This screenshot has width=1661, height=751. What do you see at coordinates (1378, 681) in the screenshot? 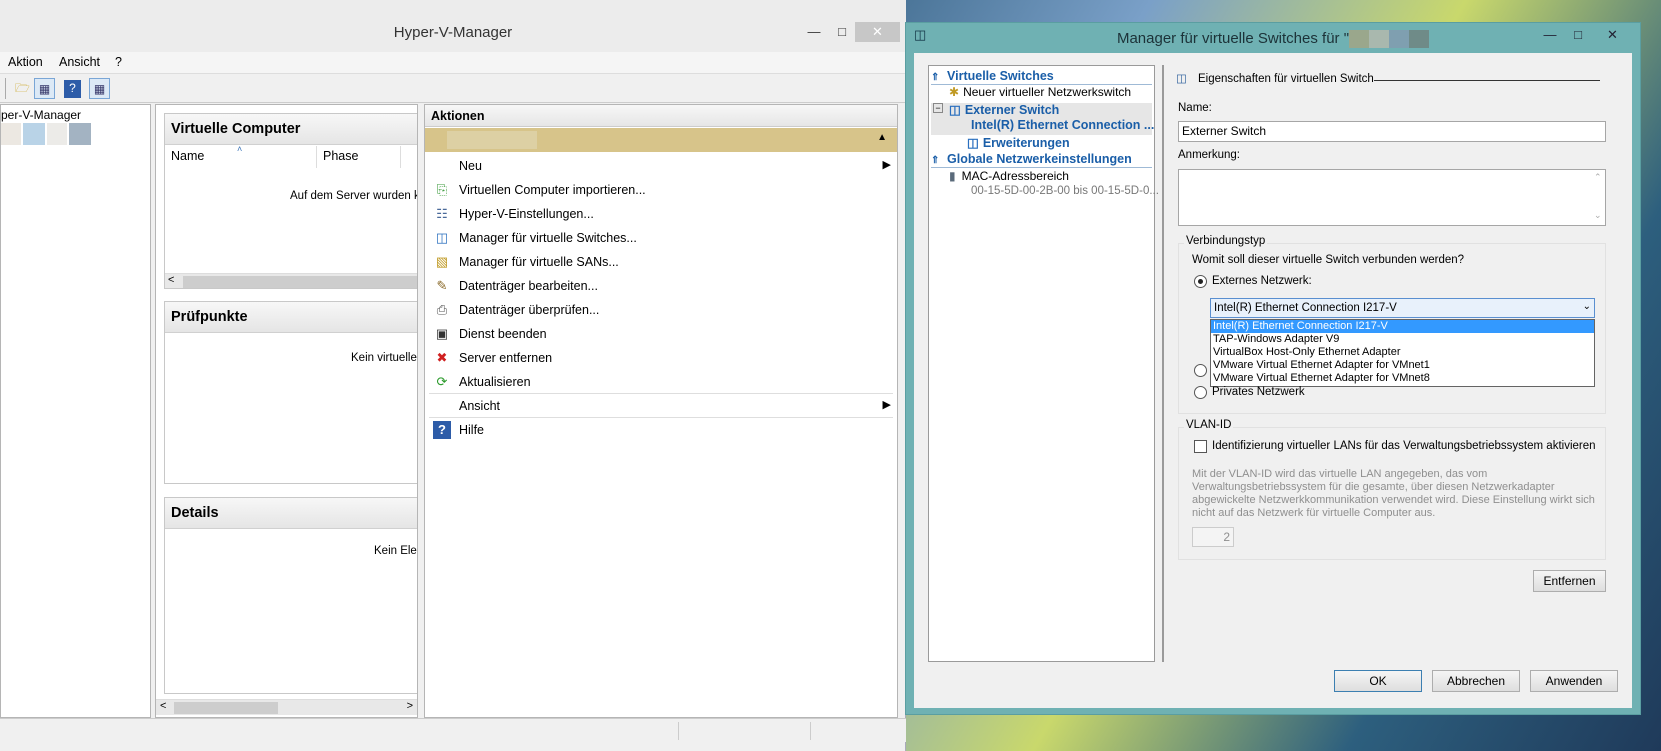
I see `ok-button: OK` at bounding box center [1378, 681].